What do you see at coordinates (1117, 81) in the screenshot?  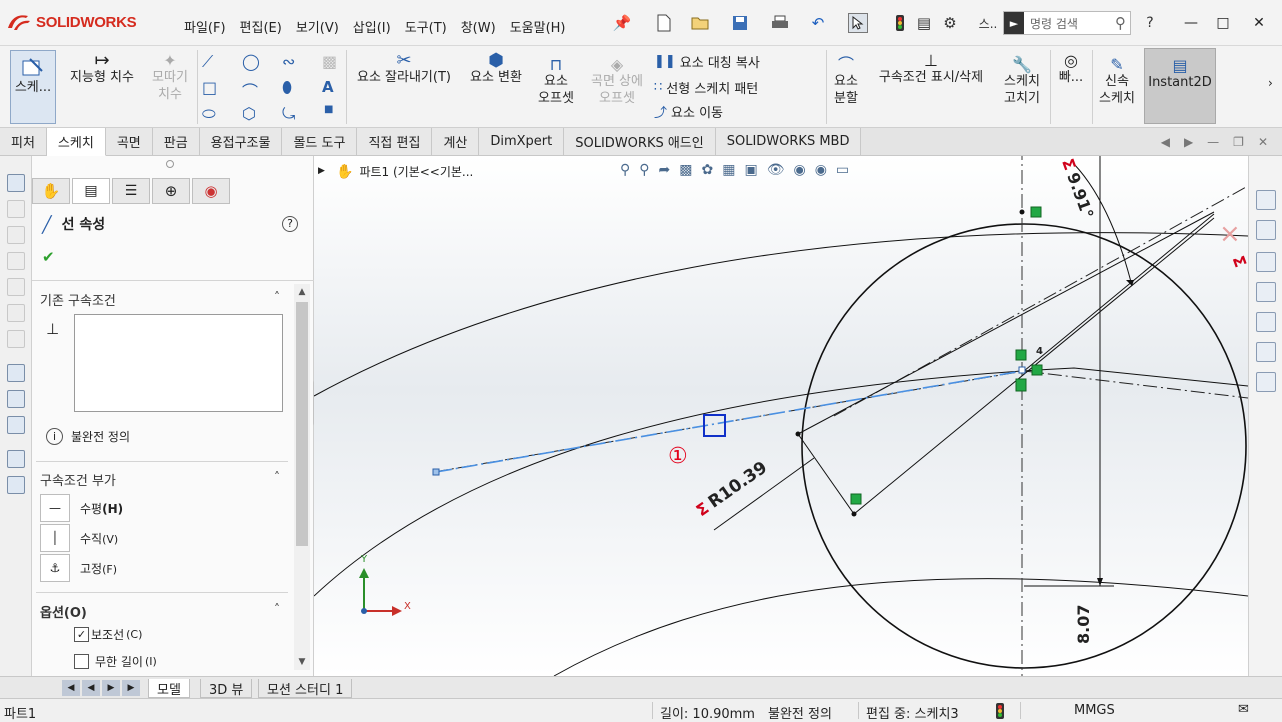 I see `rapid-sketch-button: ✎ 신속 스케치` at bounding box center [1117, 81].